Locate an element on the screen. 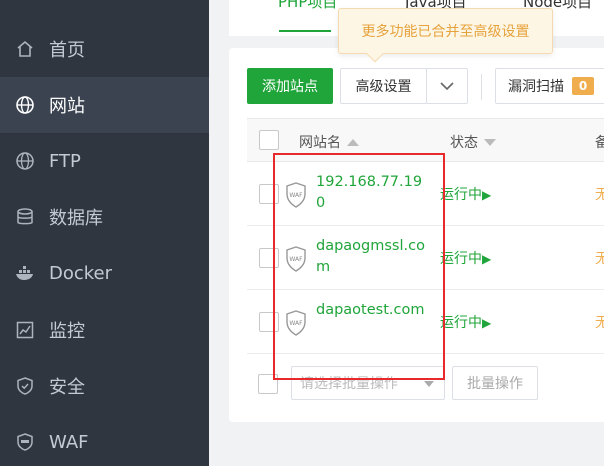 Image resolution: width=604 pixels, height=466 pixels. vuln-scan-label: 漏洞扫描 is located at coordinates (536, 87).